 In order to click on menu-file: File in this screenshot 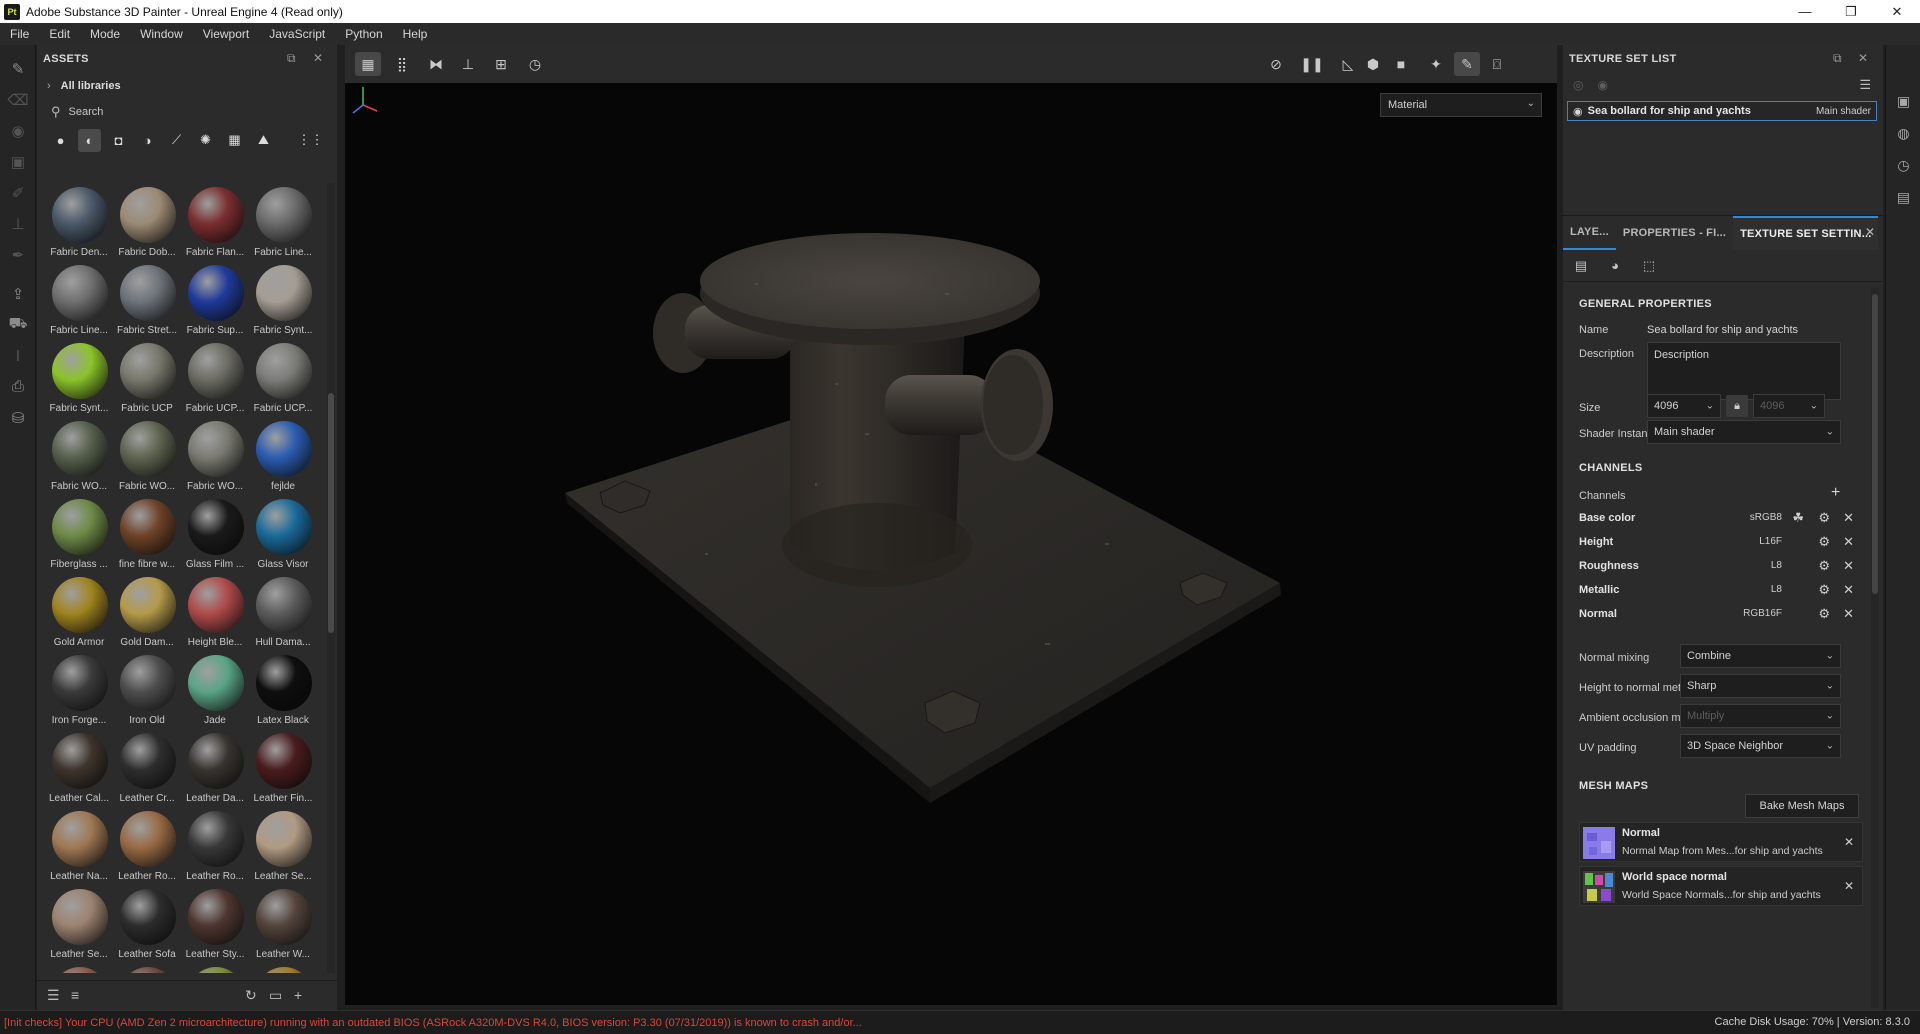, I will do `click(19, 34)`.